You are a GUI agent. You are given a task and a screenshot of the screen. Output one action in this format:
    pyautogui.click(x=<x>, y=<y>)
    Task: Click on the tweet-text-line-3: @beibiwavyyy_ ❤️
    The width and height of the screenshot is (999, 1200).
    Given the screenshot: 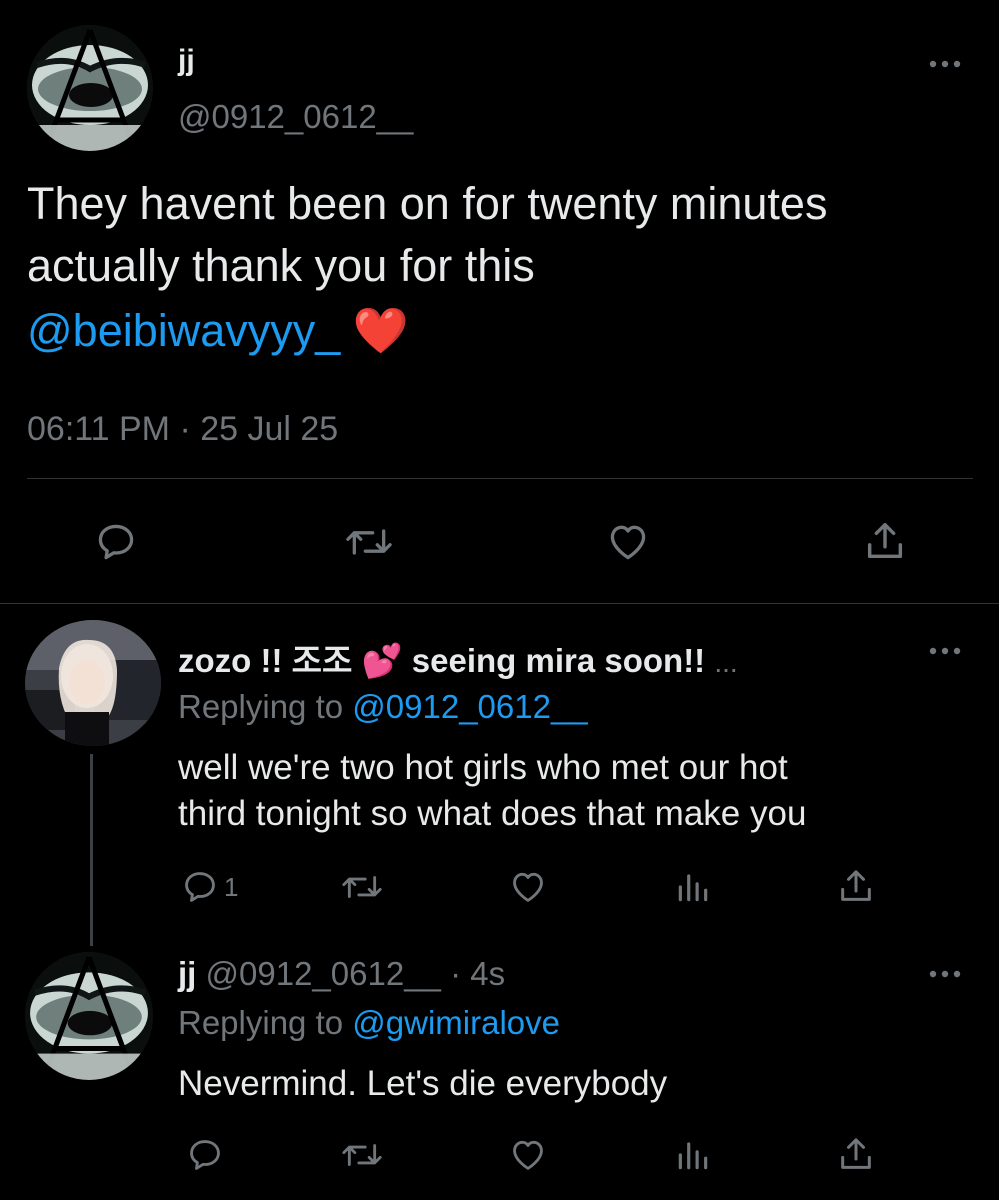 What is the action you would take?
    pyautogui.click(x=218, y=330)
    